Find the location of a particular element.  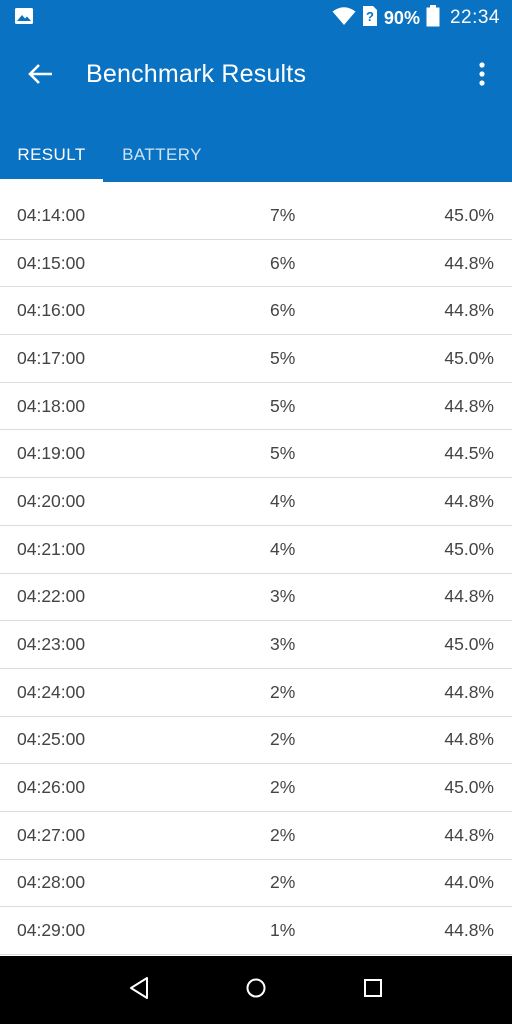

wifi-icon is located at coordinates (344, 18).